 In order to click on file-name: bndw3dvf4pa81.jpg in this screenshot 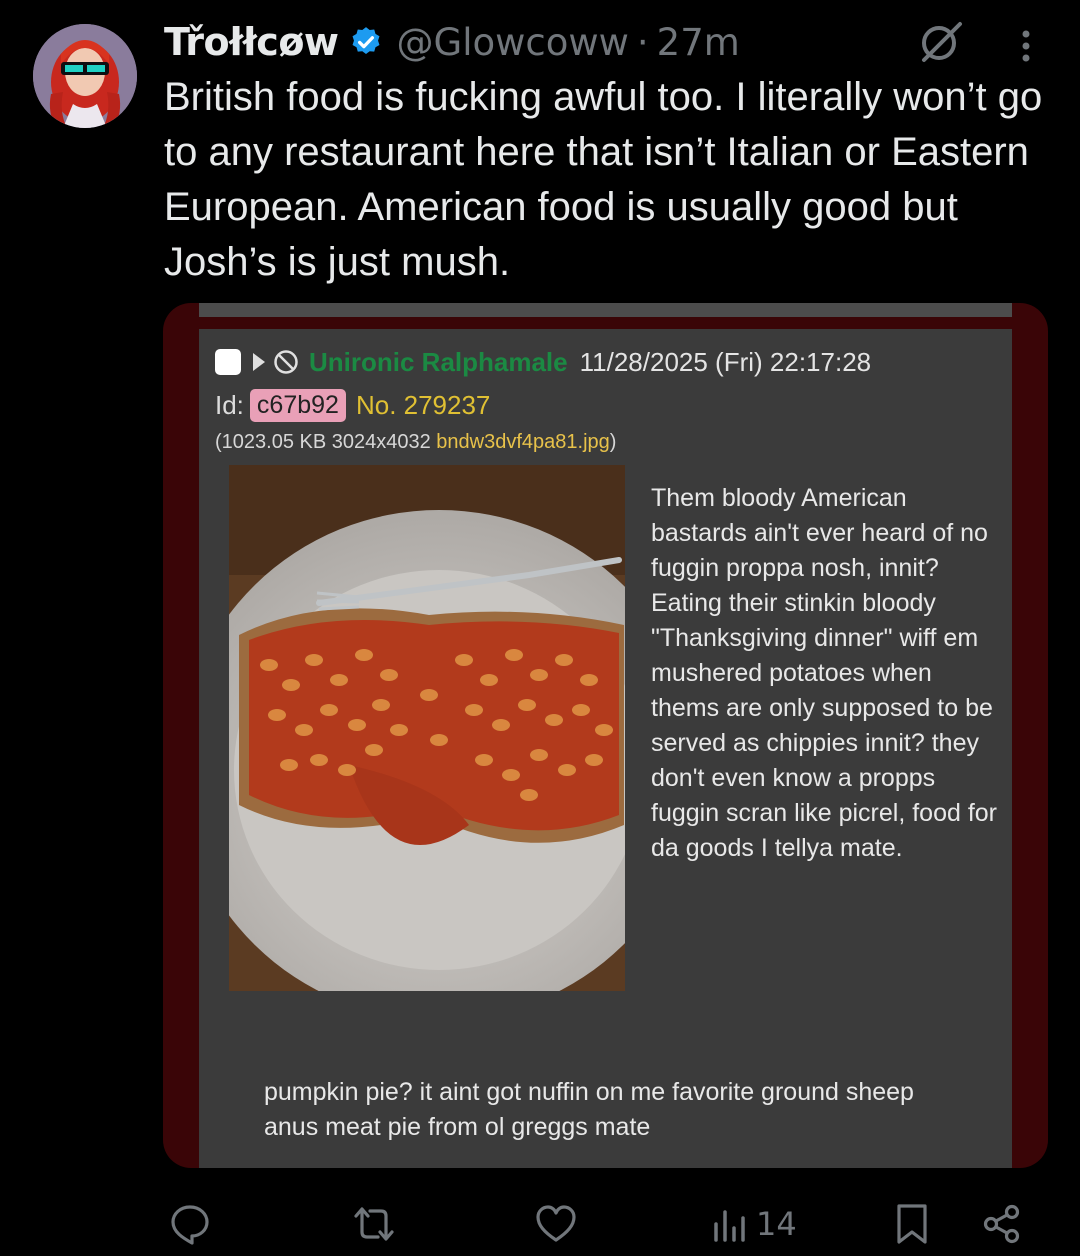, I will do `click(523, 442)`.